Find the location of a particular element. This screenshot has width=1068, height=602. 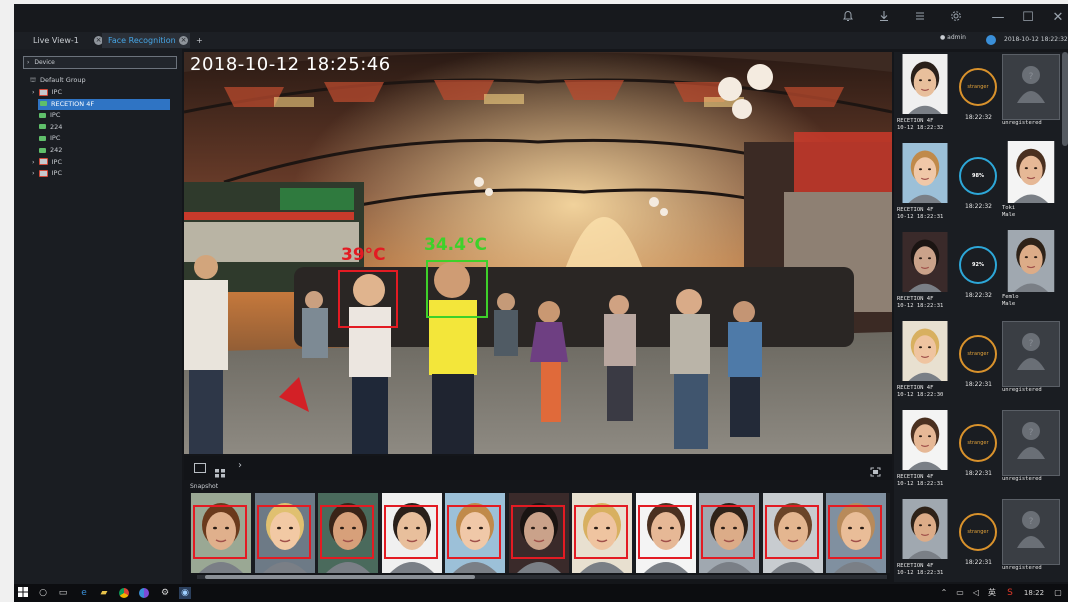

download-icon is located at coordinates (884, 18).